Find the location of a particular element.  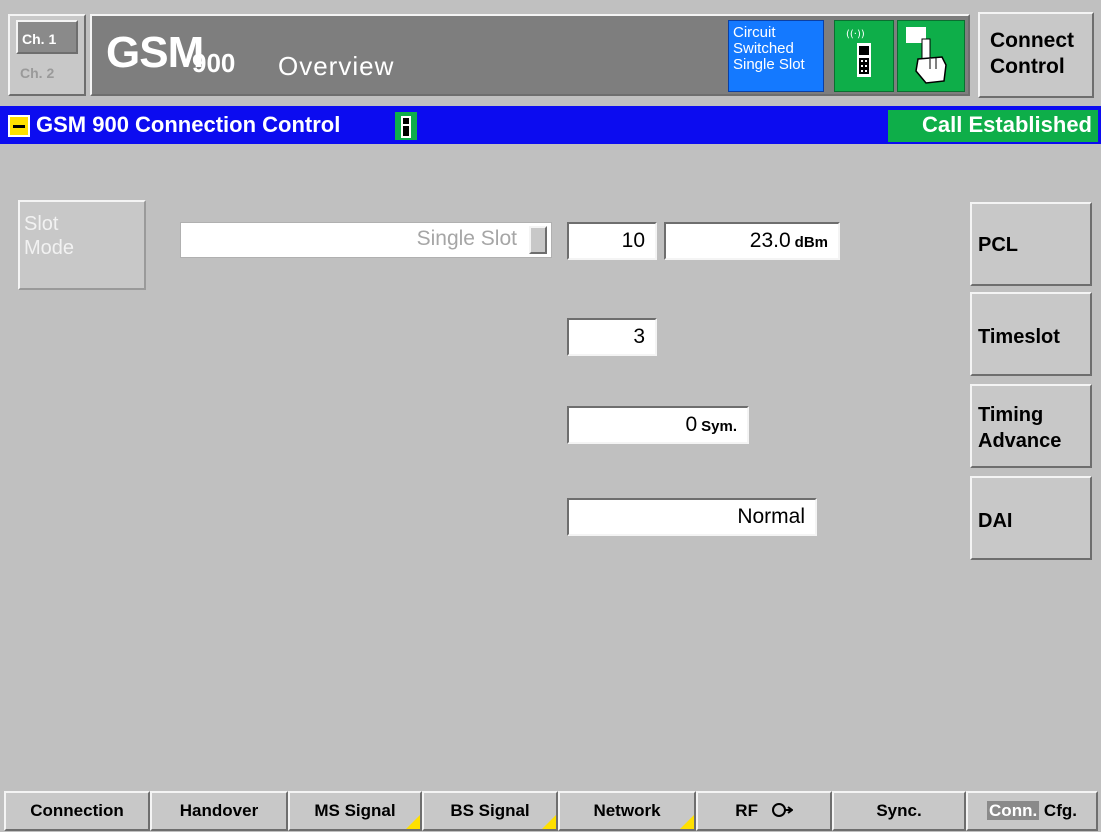

timing-advance-field: 0 Sym. is located at coordinates (658, 425).